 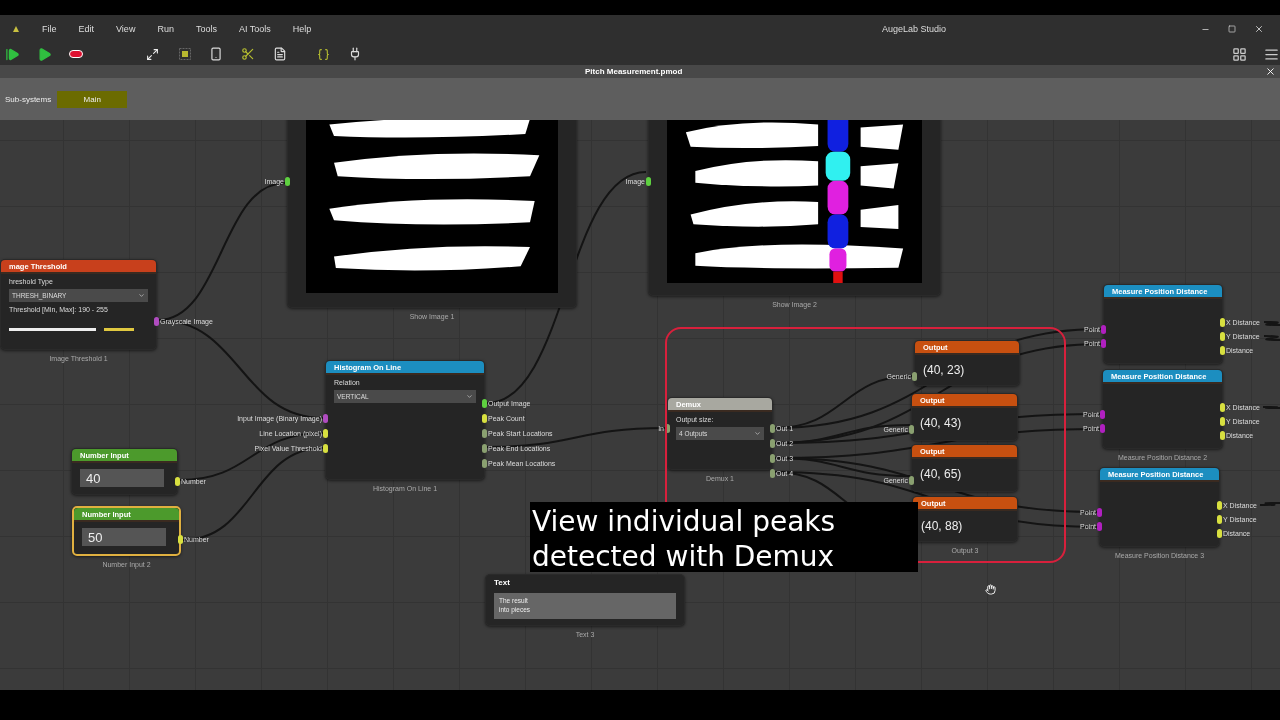 I want to click on range-handle, so click(x=119, y=329).